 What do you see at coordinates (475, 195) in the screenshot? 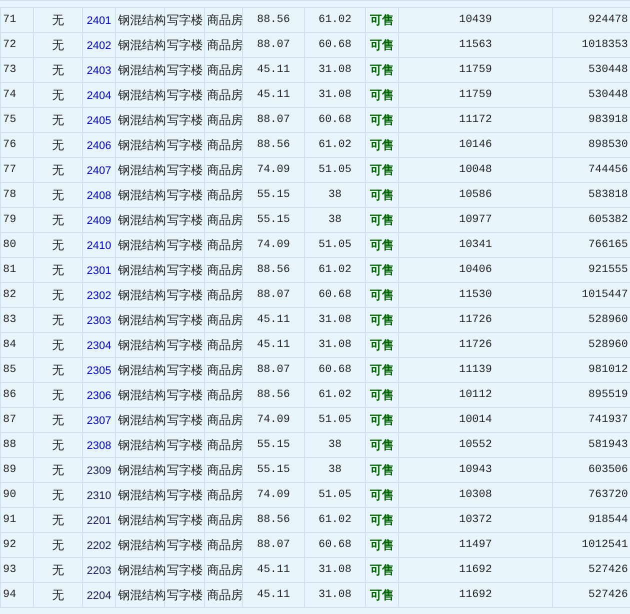
I see `unit-price-value: 10586` at bounding box center [475, 195].